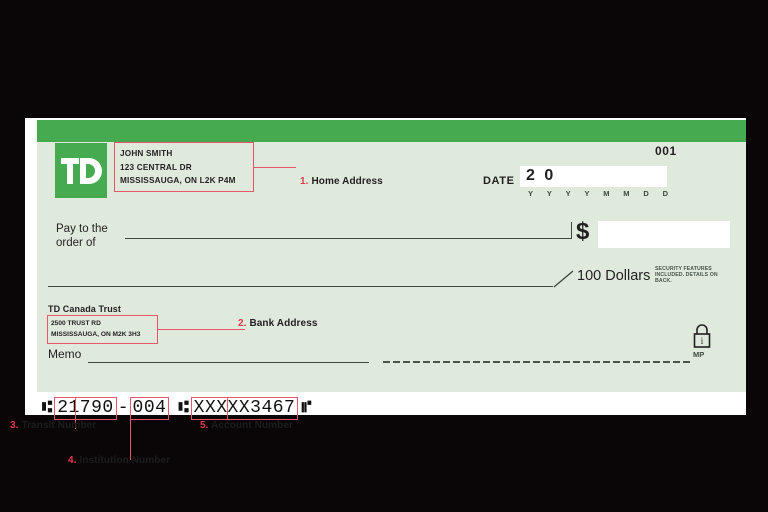  Describe the element at coordinates (227, 409) in the screenshot. I see `callout-5-leader-line` at that location.